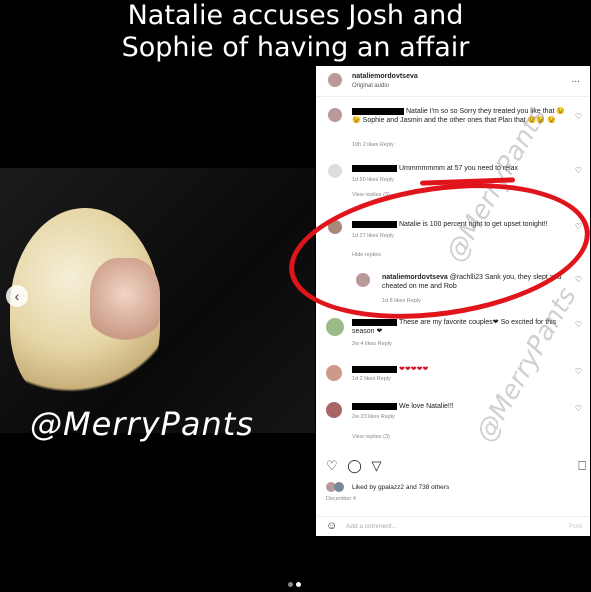  What do you see at coordinates (295, 15) in the screenshot?
I see `headline-line-1: Natalie accuses Josh and` at bounding box center [295, 15].